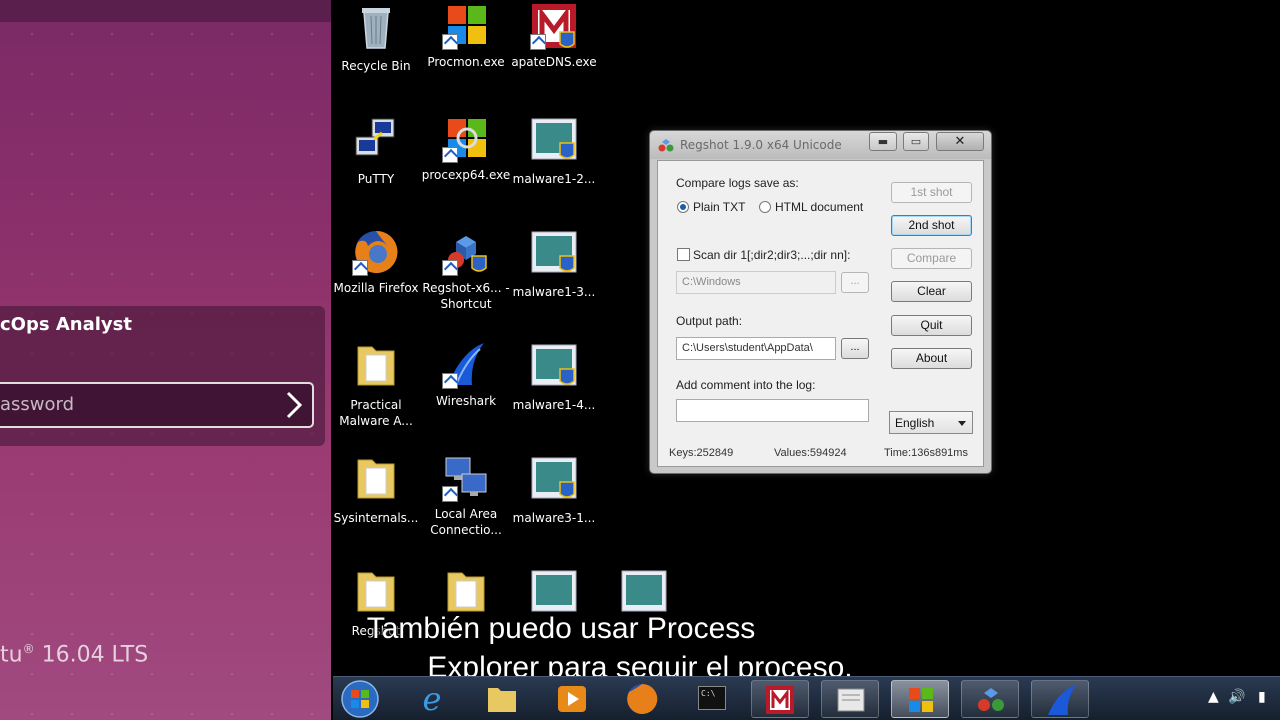  I want to click on output-path-input: C:\Users\student\AppData\, so click(756, 348).